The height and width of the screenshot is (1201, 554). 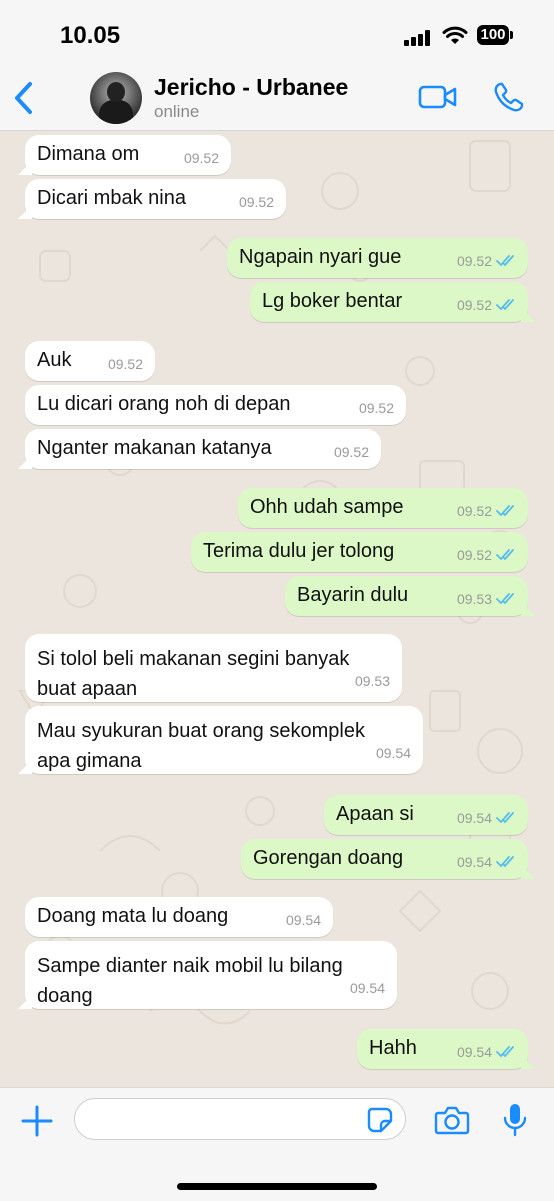 What do you see at coordinates (426, 815) in the screenshot?
I see `message-bubble-outgoing: Apaan si 09.54` at bounding box center [426, 815].